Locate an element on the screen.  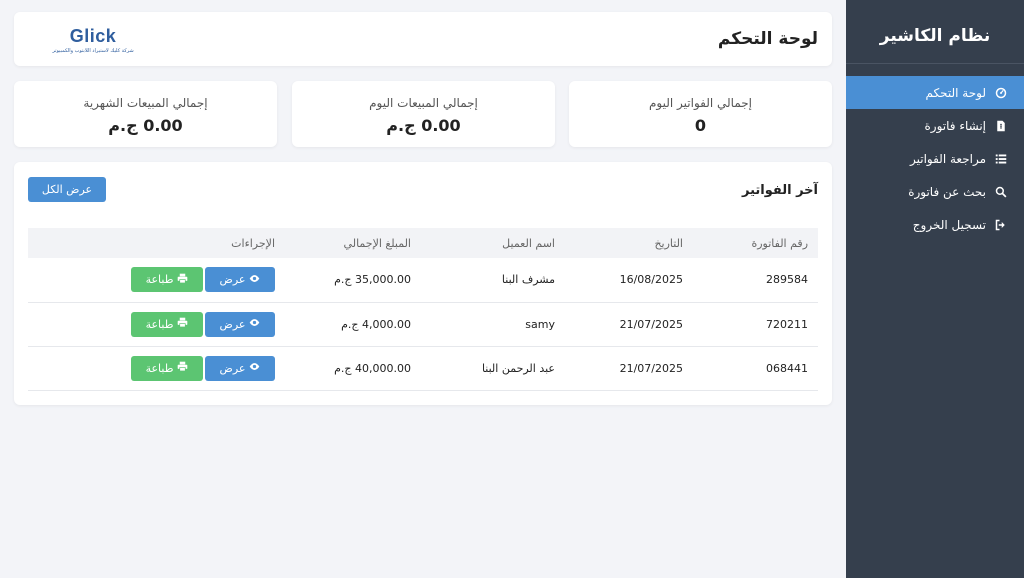
sign-out-icon is located at coordinates (1001, 225).